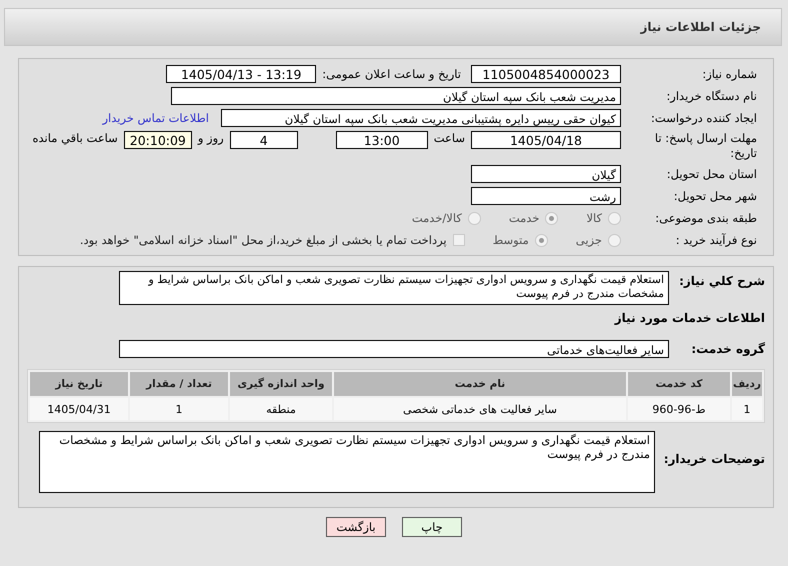 This screenshot has width=788, height=566. I want to click on table-cell: منطقه, so click(281, 409).